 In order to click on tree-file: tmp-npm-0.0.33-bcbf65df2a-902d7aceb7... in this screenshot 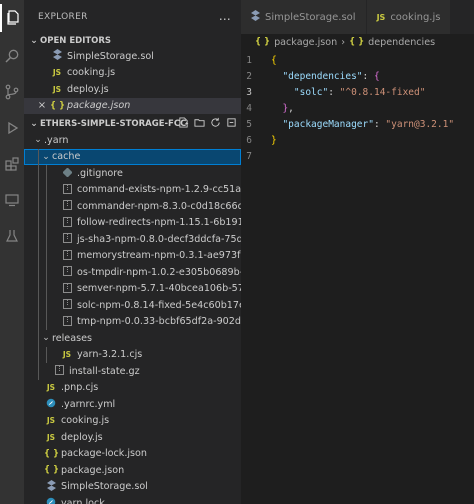, I will do `click(132, 321)`.